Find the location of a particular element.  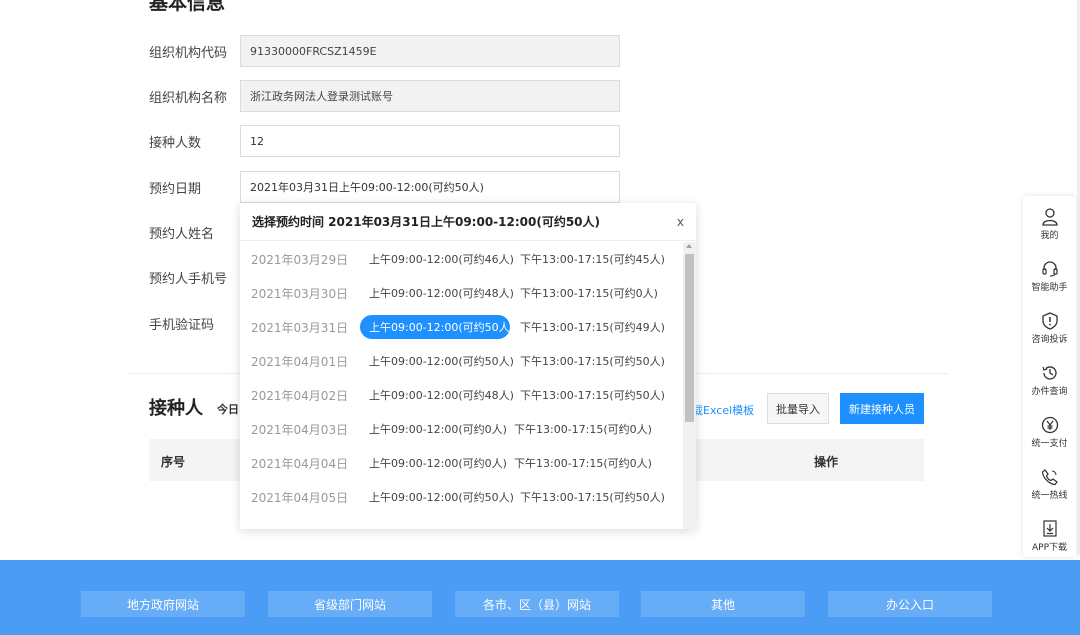

slot-date: 2021年03月31日 is located at coordinates (300, 328).